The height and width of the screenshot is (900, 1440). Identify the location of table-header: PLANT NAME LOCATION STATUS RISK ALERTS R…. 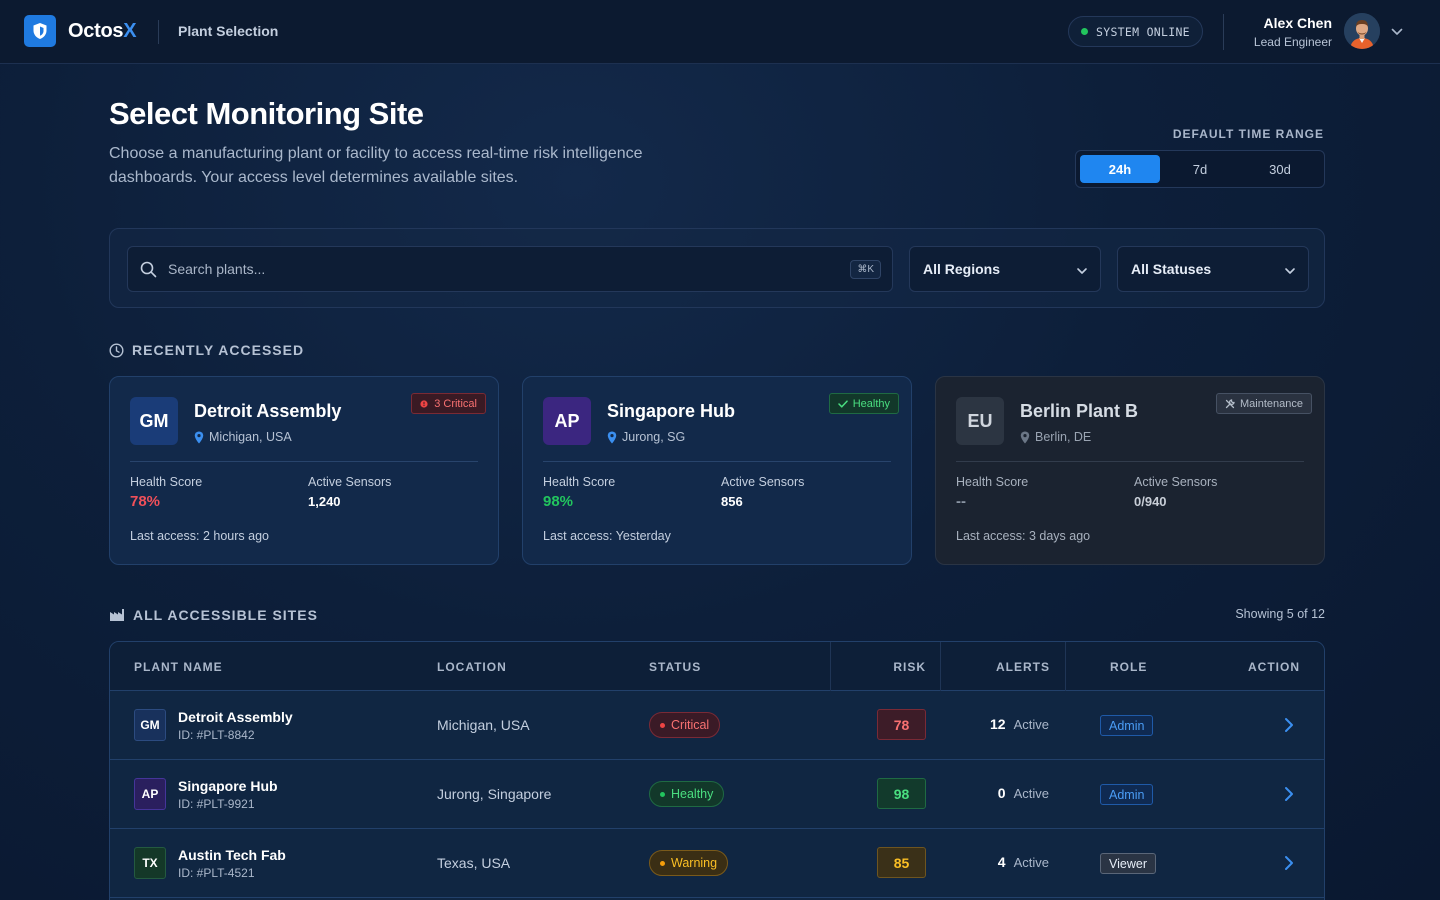
(717, 666).